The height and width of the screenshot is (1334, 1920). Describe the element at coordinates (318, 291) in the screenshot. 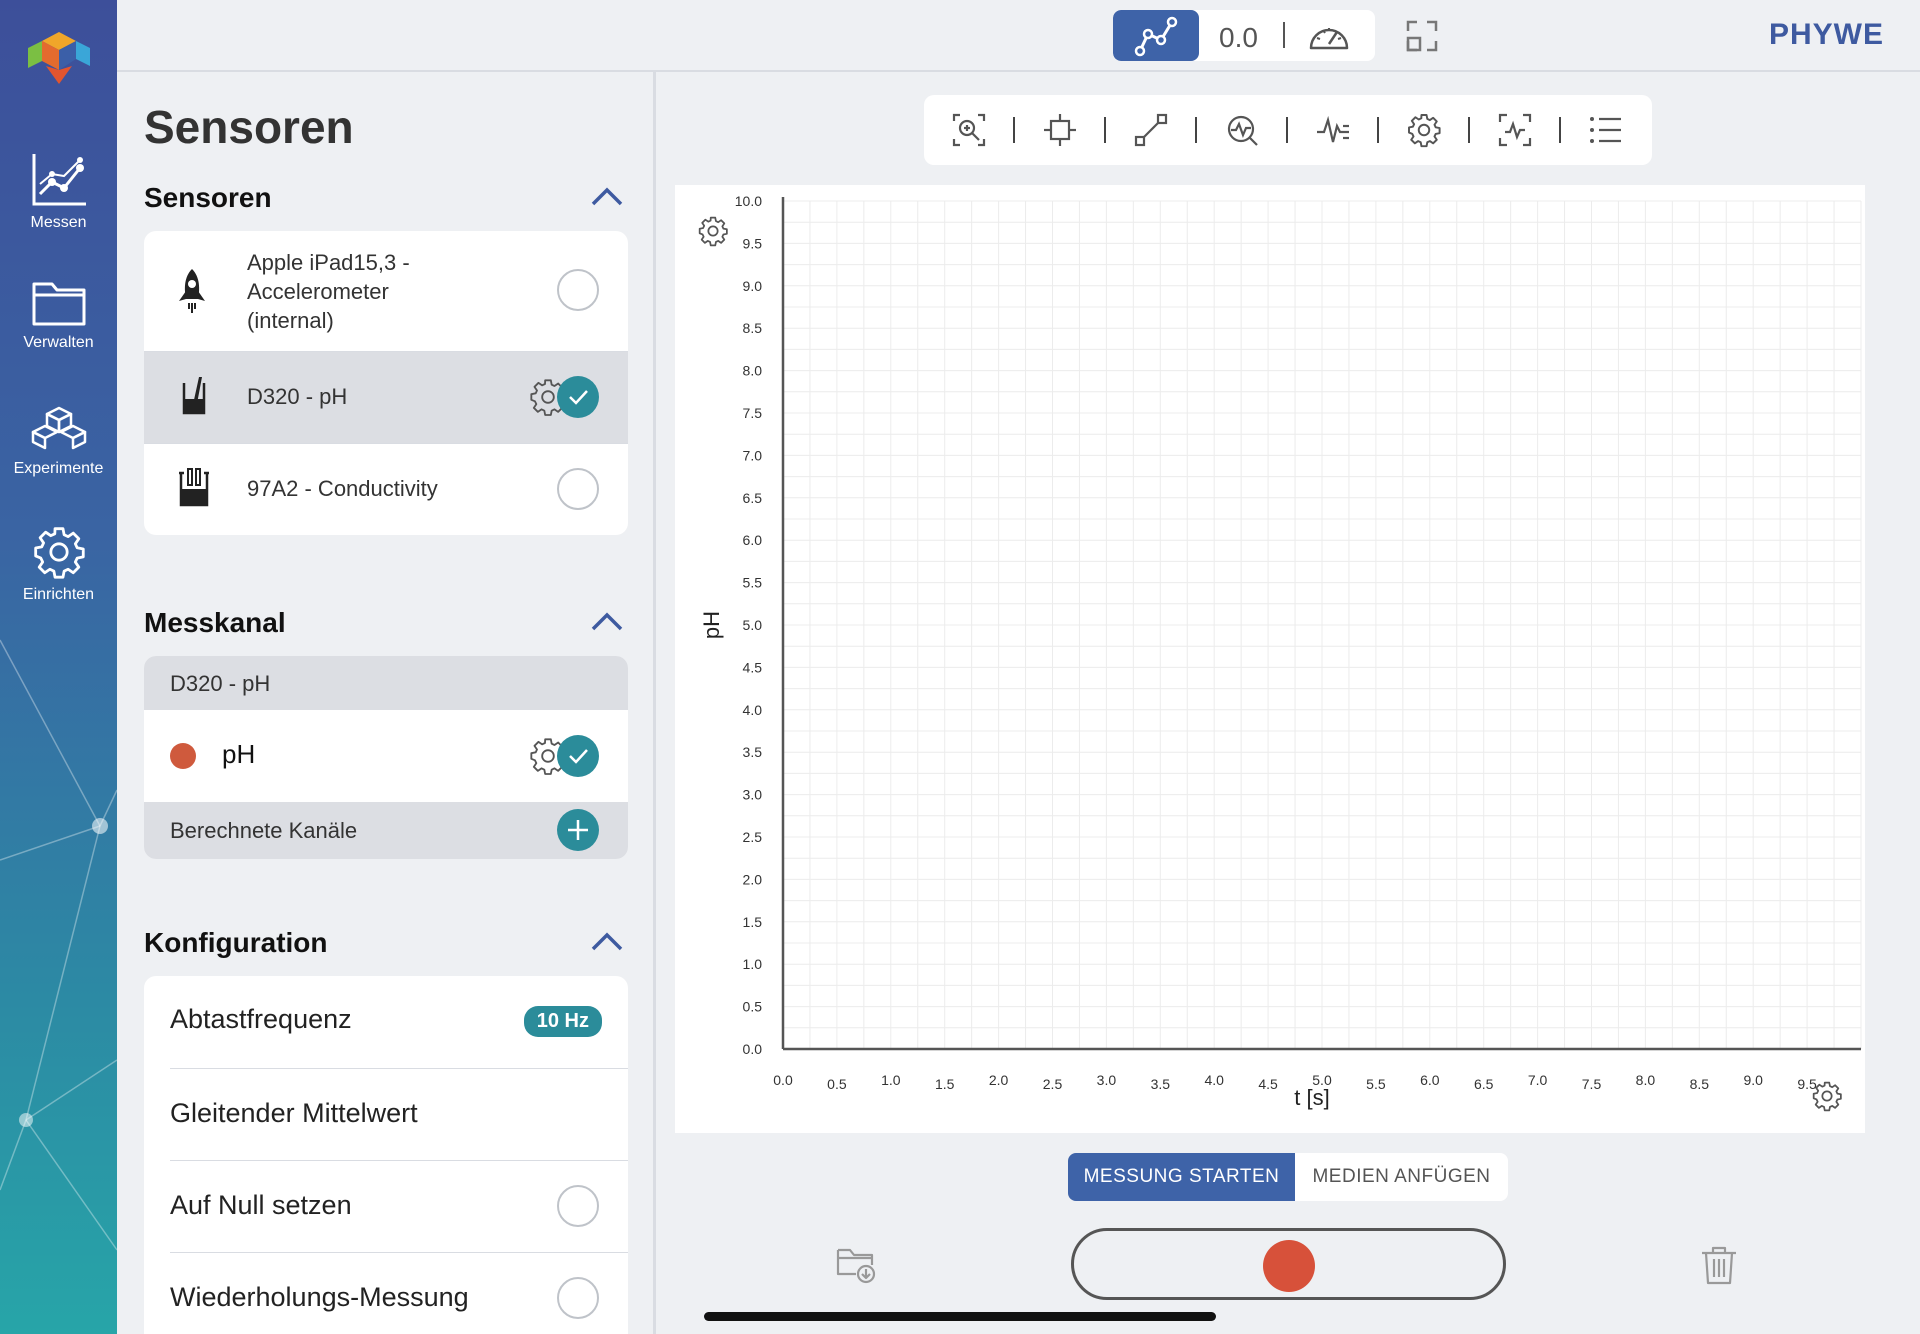

I see `sensor-name-line: Accelerometer` at that location.